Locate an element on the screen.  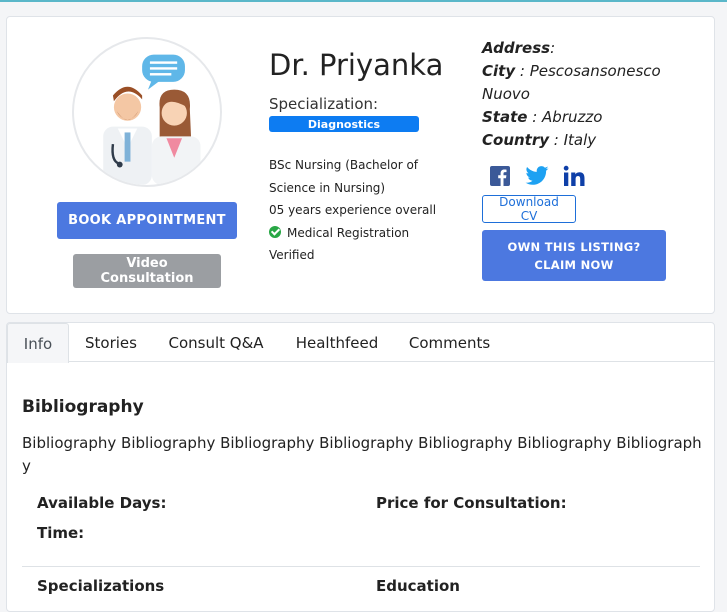
address-heading: Address is located at coordinates (516, 48).